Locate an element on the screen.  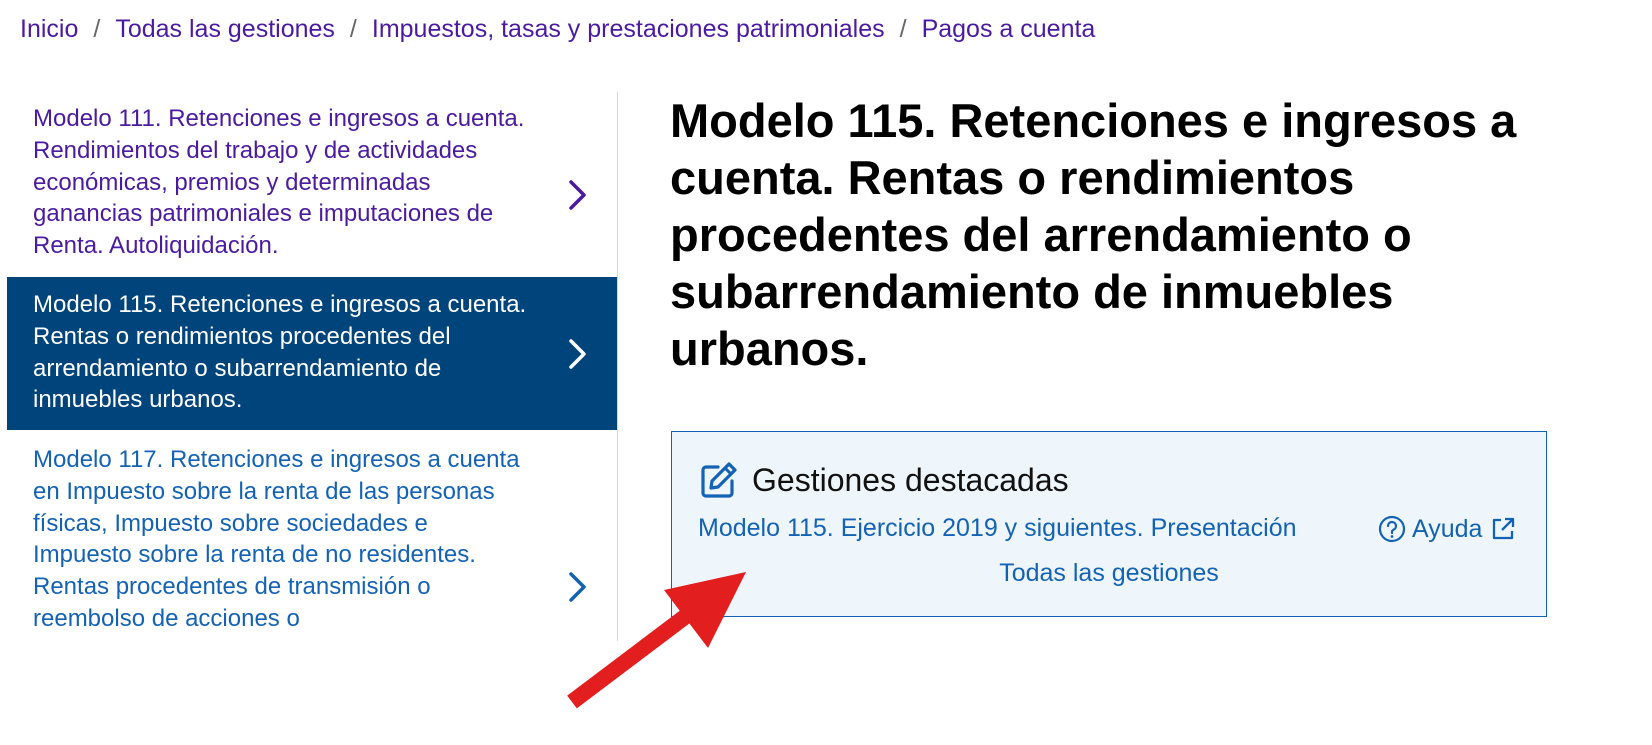
help-circle-icon is located at coordinates (1392, 529).